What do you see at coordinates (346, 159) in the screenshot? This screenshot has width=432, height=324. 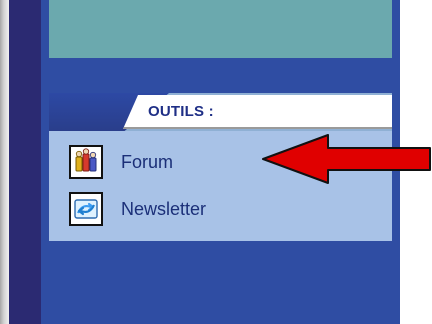 I see `red-pointer-arrow-icon` at bounding box center [346, 159].